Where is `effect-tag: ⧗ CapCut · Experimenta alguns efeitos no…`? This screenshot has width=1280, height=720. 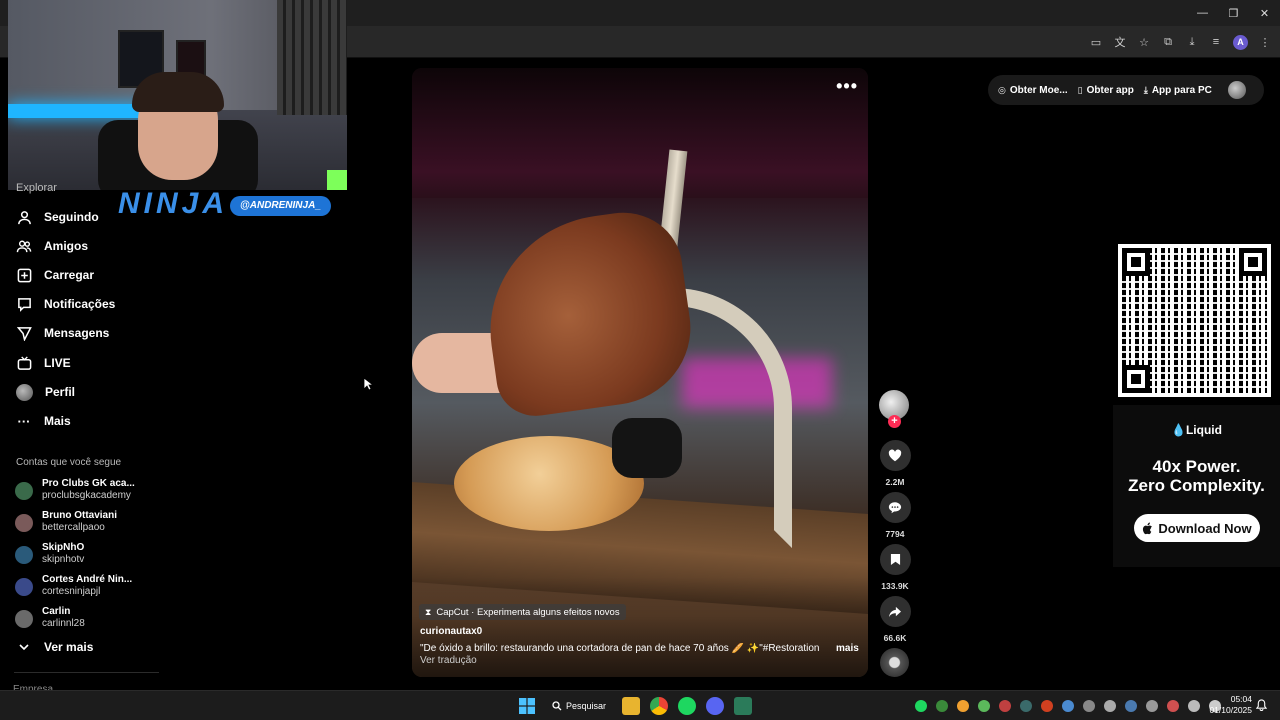
effect-tag: ⧗ CapCut · Experimenta alguns efeitos no… is located at coordinates (522, 612).